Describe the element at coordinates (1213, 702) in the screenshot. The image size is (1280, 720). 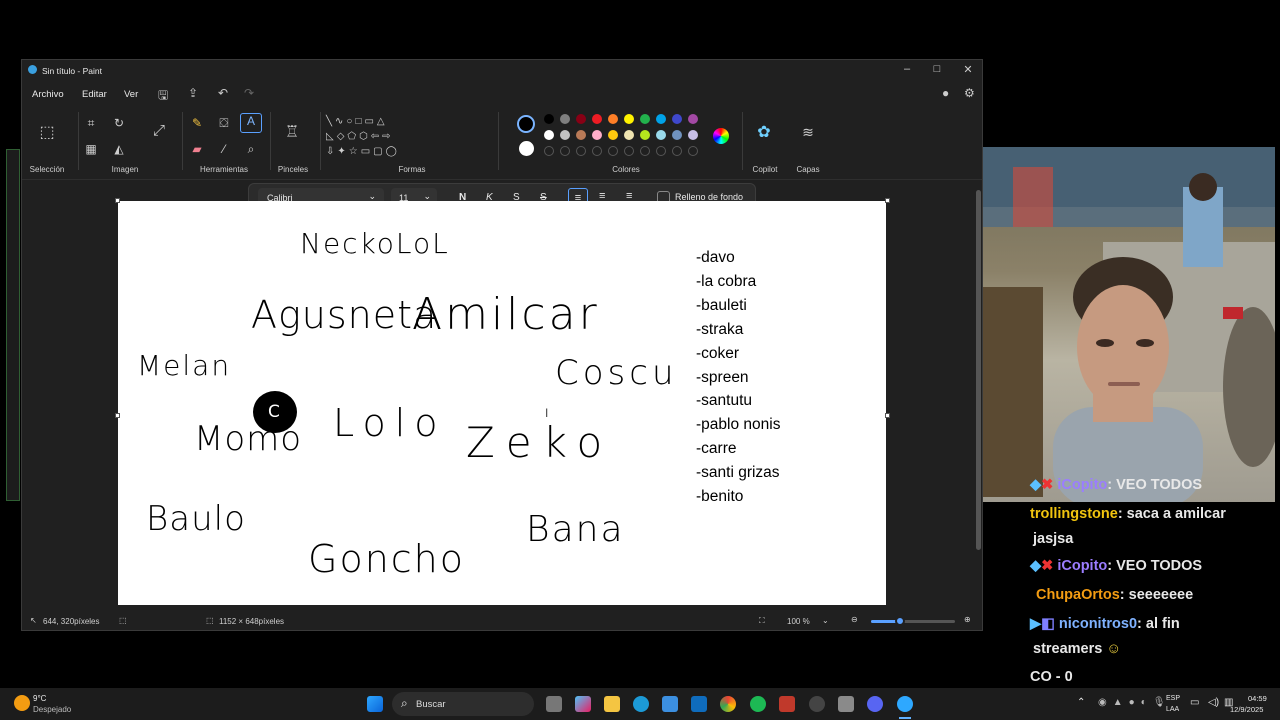
I see `volume-icon: ◁)` at that location.